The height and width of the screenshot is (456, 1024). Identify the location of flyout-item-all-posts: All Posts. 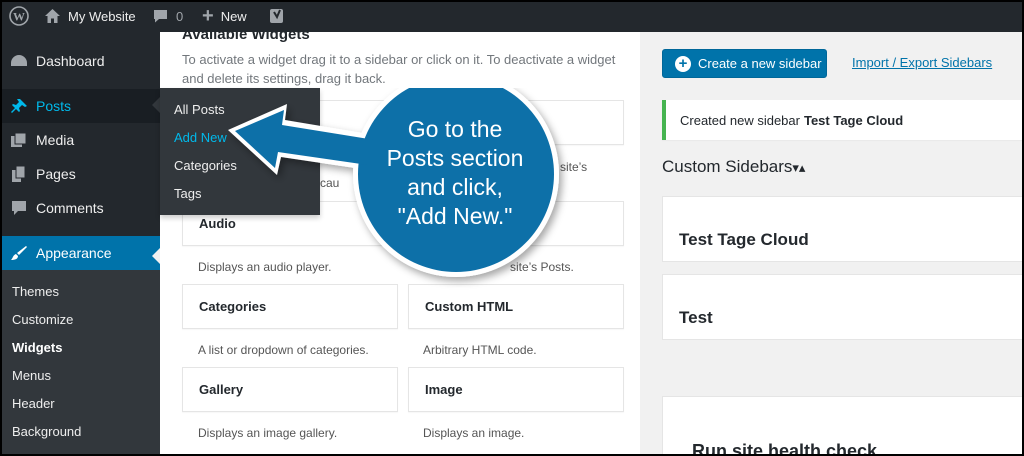
(199, 109).